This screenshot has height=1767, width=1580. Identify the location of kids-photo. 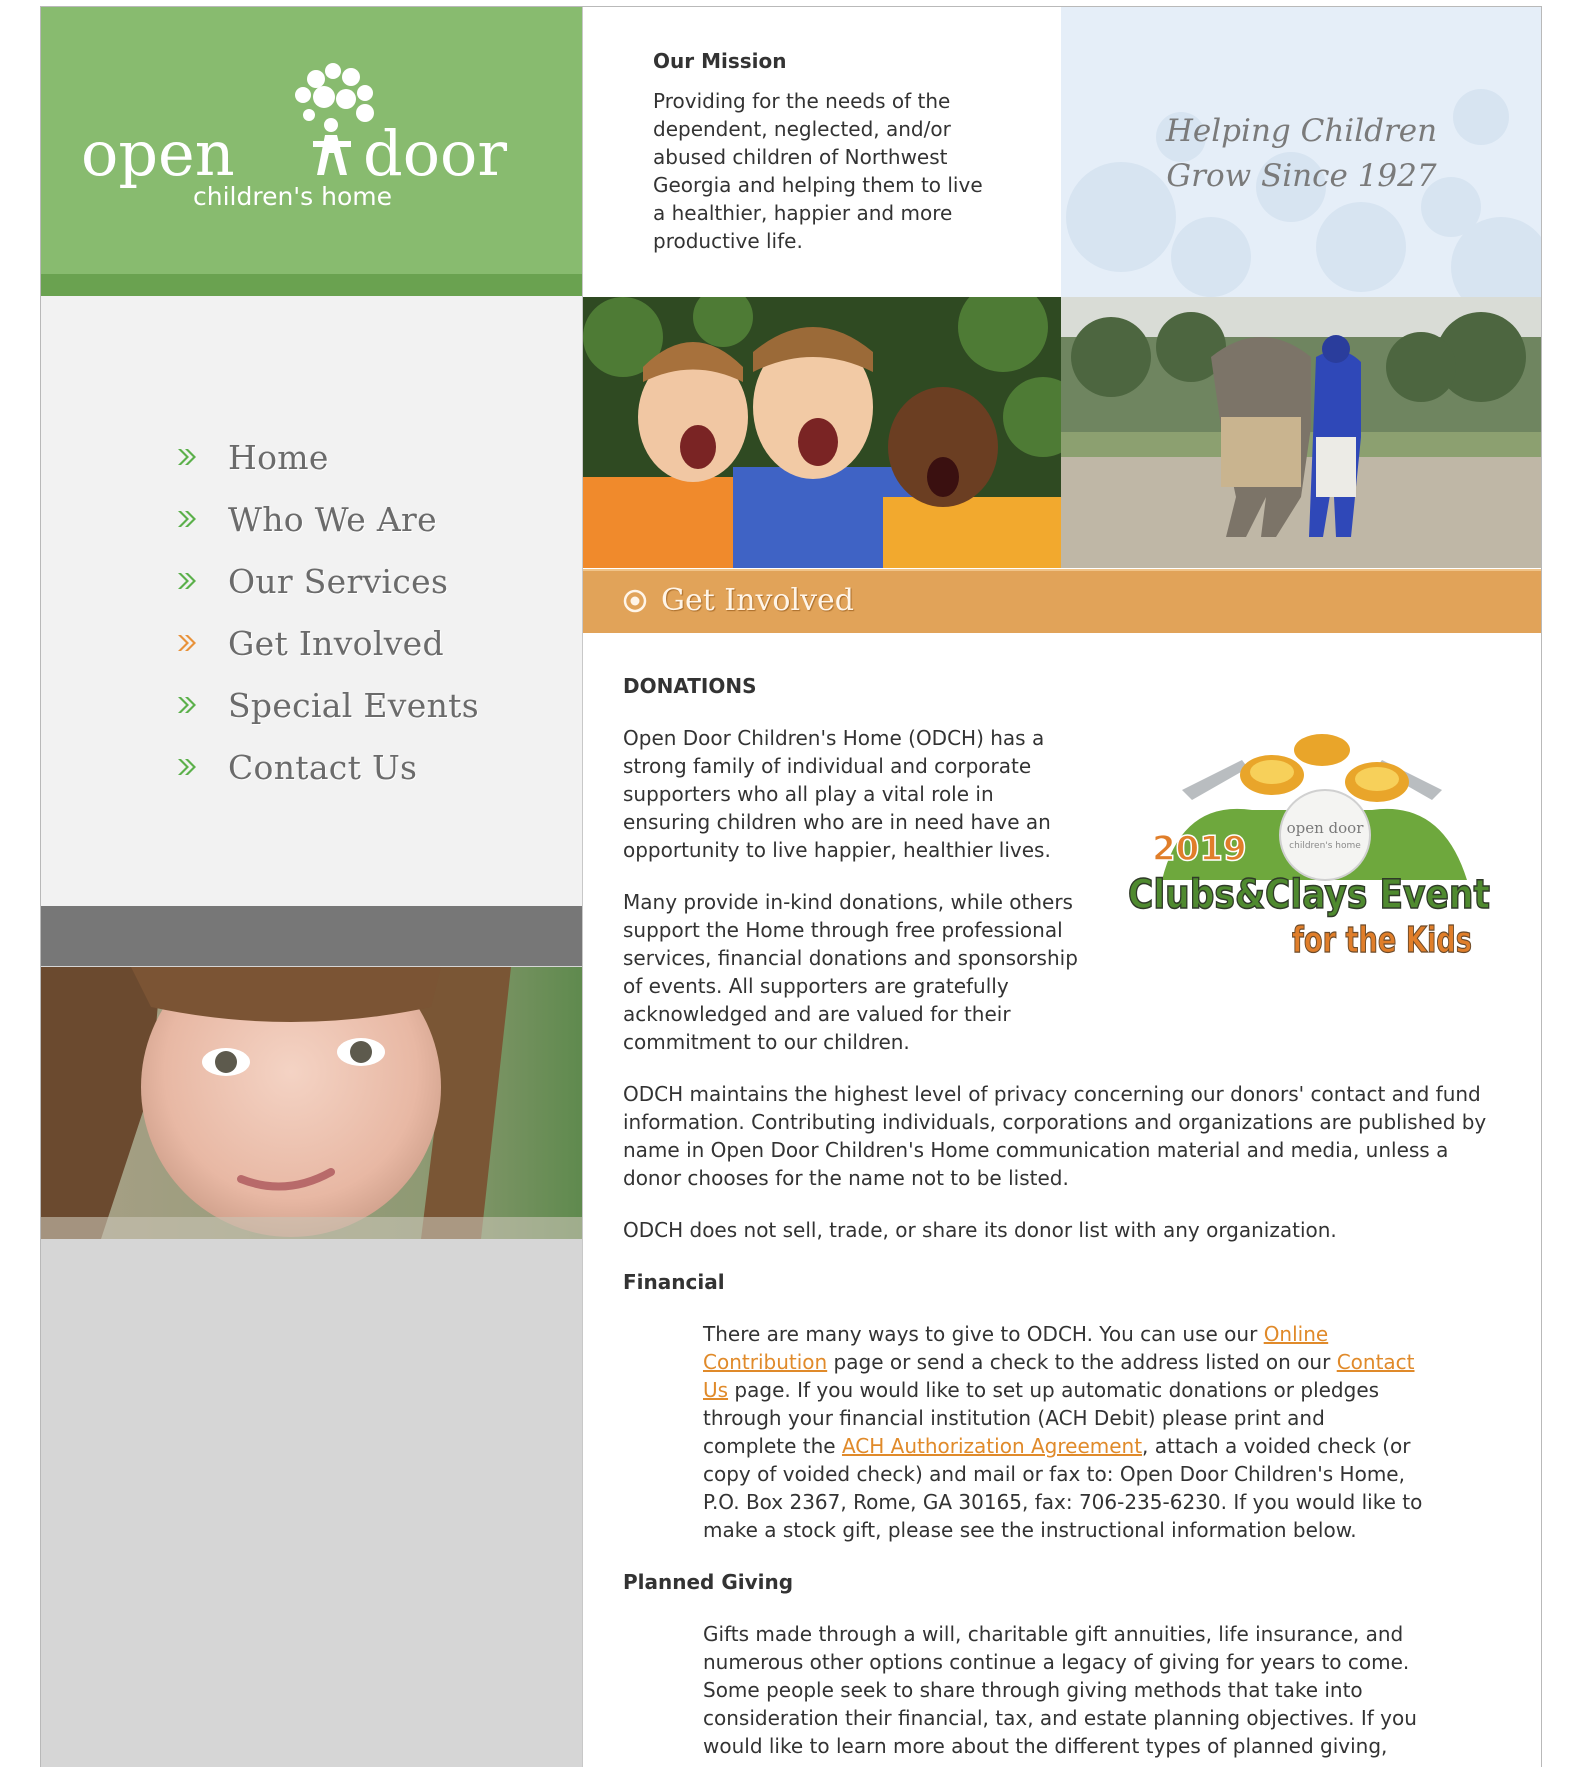
(822, 432).